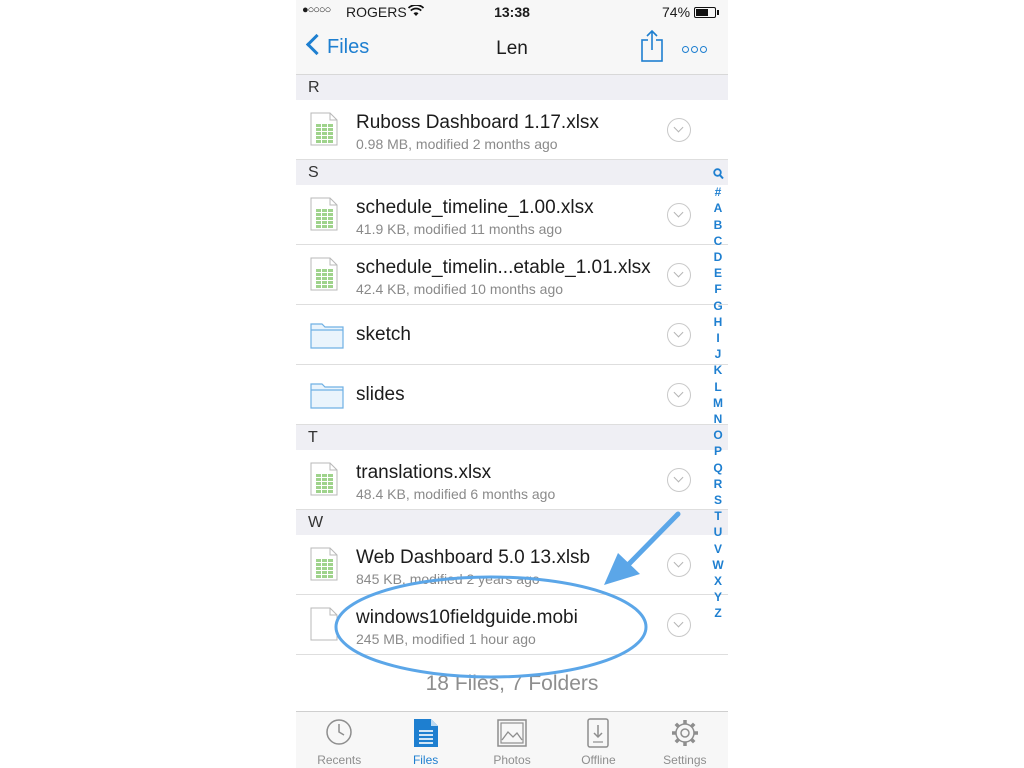  I want to click on index-letter: Y, so click(718, 597).